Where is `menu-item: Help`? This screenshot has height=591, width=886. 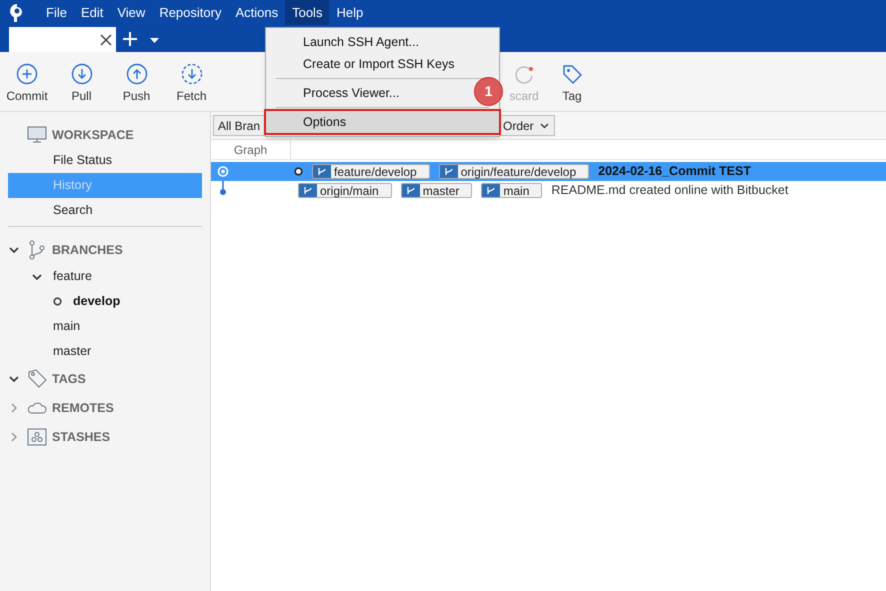 menu-item: Help is located at coordinates (349, 12).